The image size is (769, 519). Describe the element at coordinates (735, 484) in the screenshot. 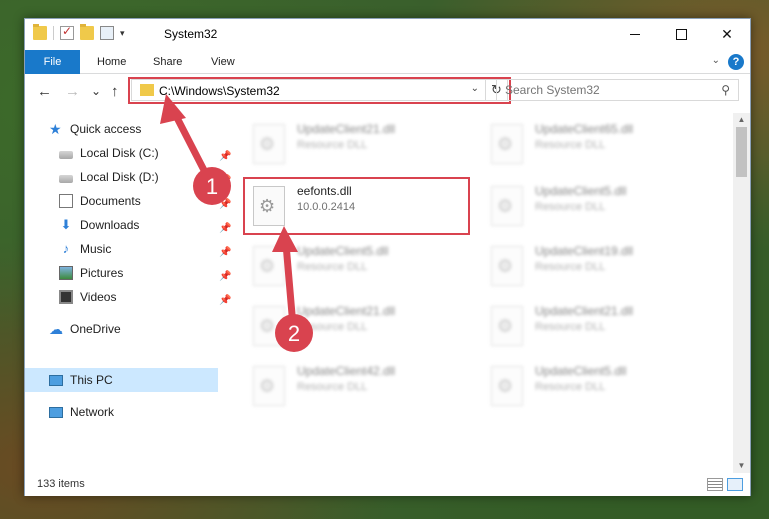

I see `large-icons-view-icon` at that location.